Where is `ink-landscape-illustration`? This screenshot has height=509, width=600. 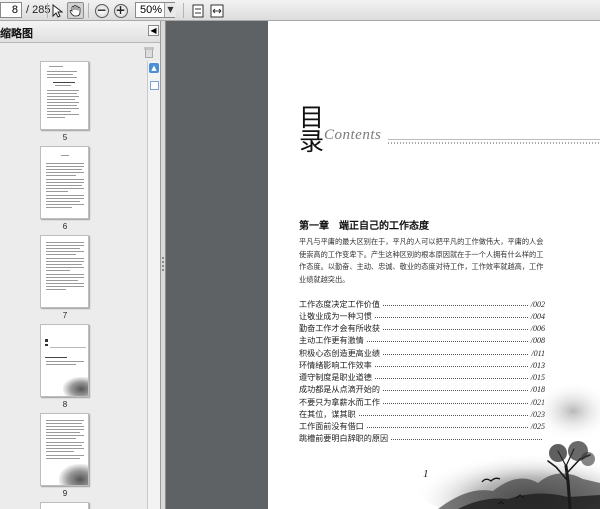
ink-landscape-illustration is located at coordinates (506, 445).